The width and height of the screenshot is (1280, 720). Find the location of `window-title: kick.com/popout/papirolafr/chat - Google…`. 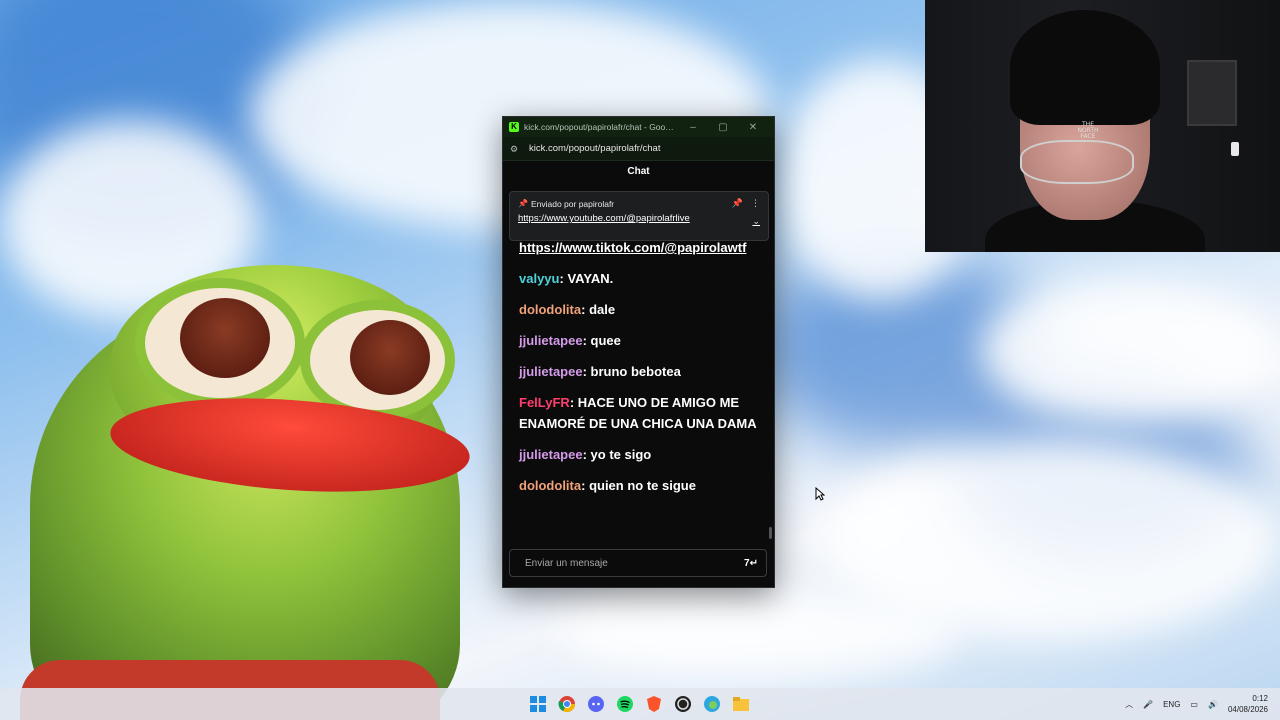

window-title: kick.com/popout/papirolafr/chat - Google… is located at coordinates (601, 127).